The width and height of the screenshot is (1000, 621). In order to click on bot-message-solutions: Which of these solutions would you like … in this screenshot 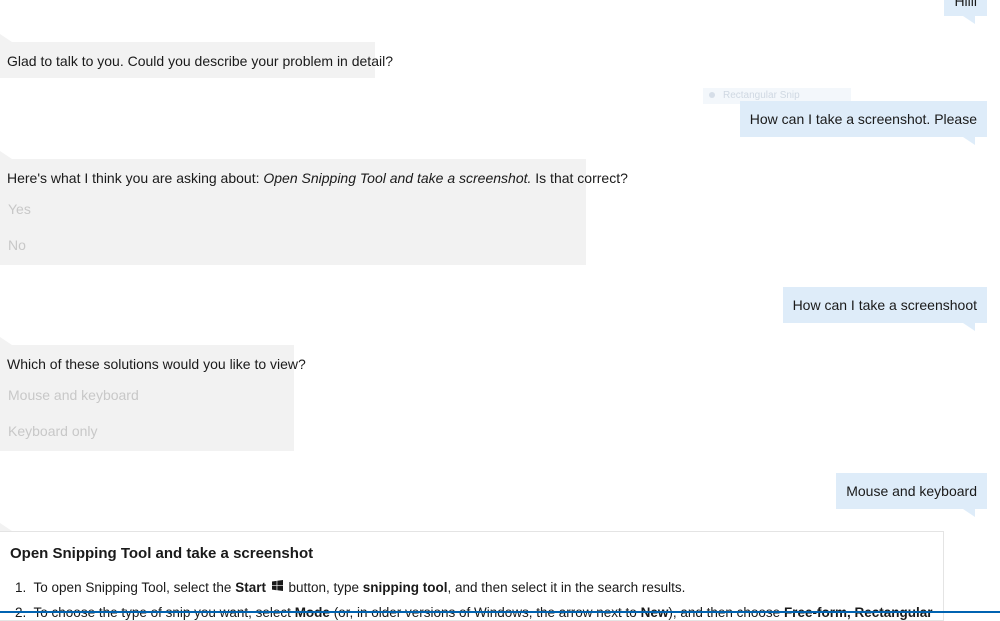, I will do `click(153, 394)`.